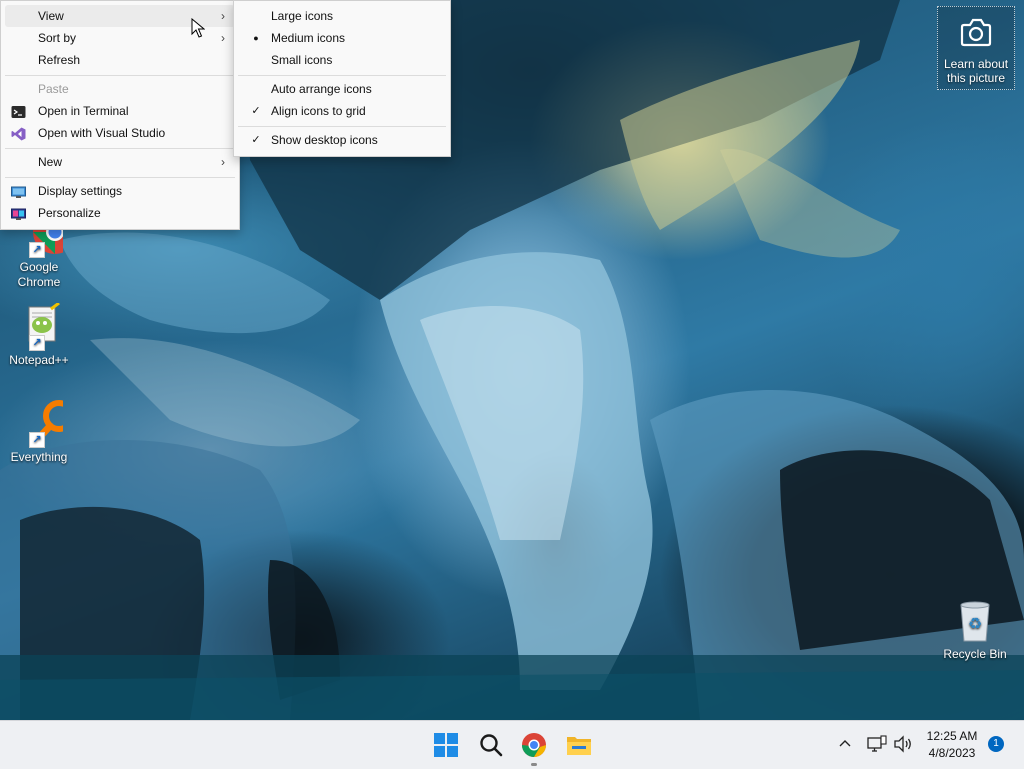 This screenshot has height=769, width=1024. Describe the element at coordinates (975, 654) in the screenshot. I see `desktop-icon-label: Recycle Bin` at that location.